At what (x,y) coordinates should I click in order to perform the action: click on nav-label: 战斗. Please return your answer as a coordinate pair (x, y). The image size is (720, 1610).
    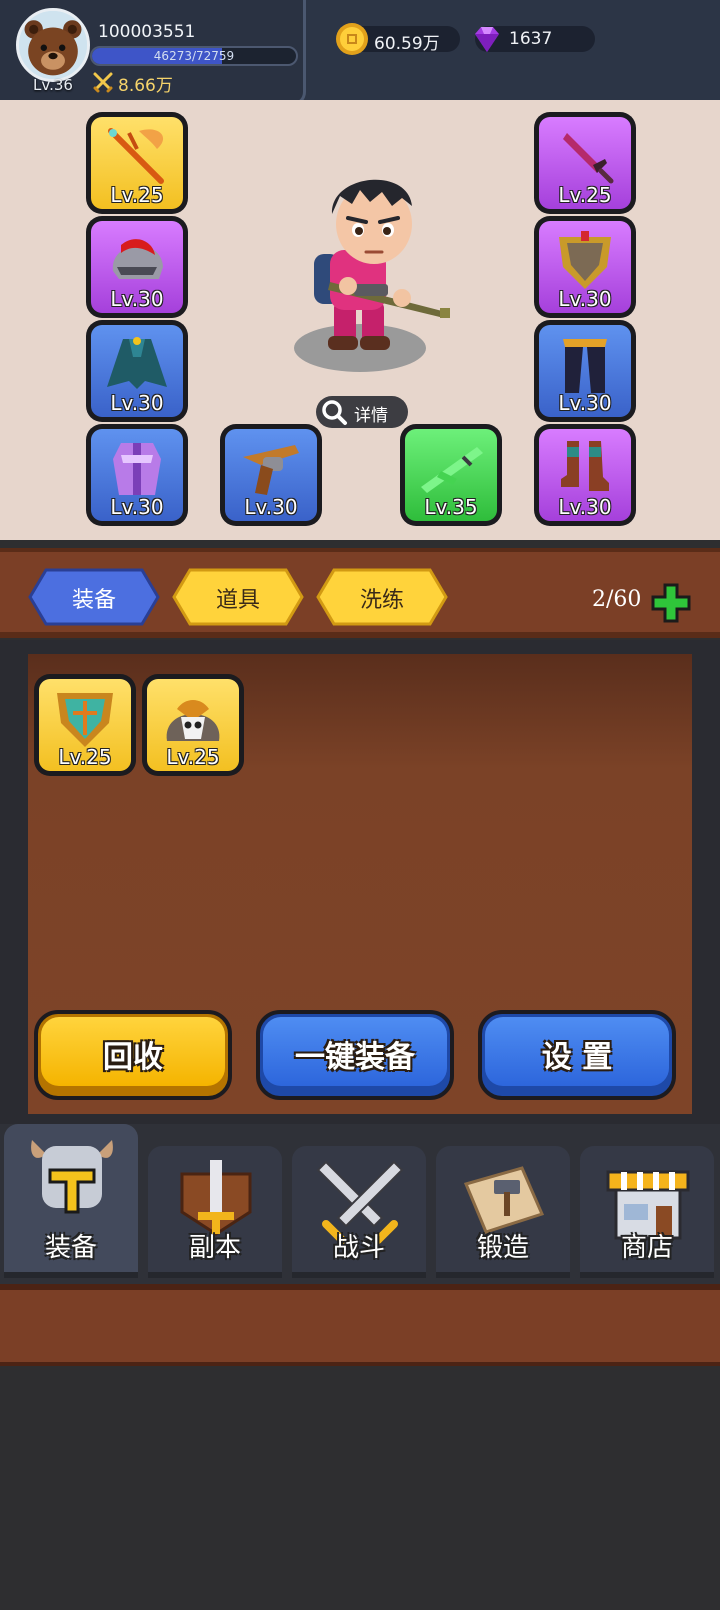
    Looking at the image, I should click on (358, 1248).